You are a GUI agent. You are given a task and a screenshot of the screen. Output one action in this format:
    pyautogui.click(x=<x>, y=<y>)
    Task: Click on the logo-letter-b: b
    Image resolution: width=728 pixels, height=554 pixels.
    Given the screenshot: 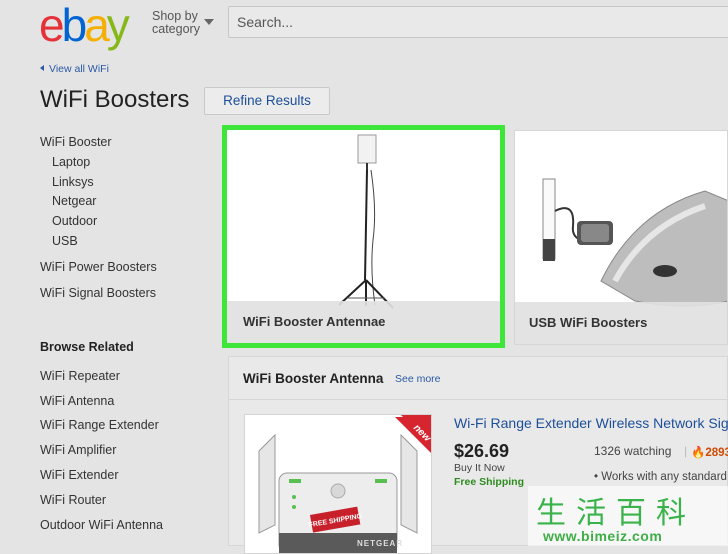 What is the action you would take?
    pyautogui.click(x=74, y=25)
    